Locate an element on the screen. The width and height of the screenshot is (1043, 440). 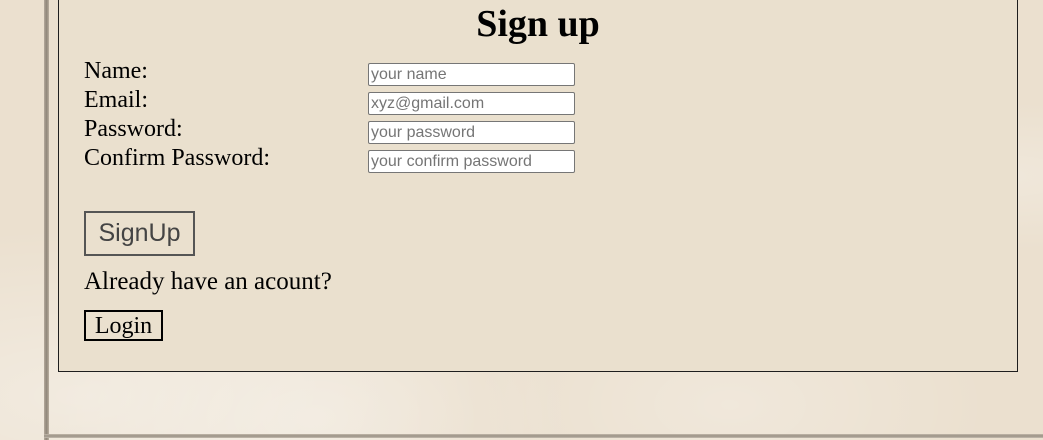
login-button: Login is located at coordinates (123, 325).